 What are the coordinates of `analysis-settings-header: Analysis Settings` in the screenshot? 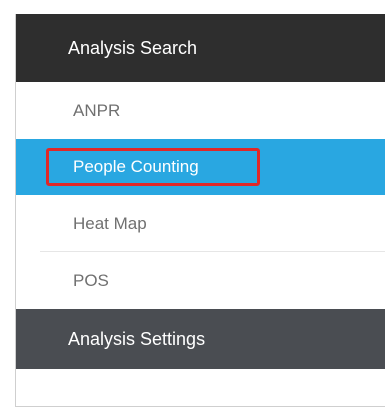 It's located at (200, 339).